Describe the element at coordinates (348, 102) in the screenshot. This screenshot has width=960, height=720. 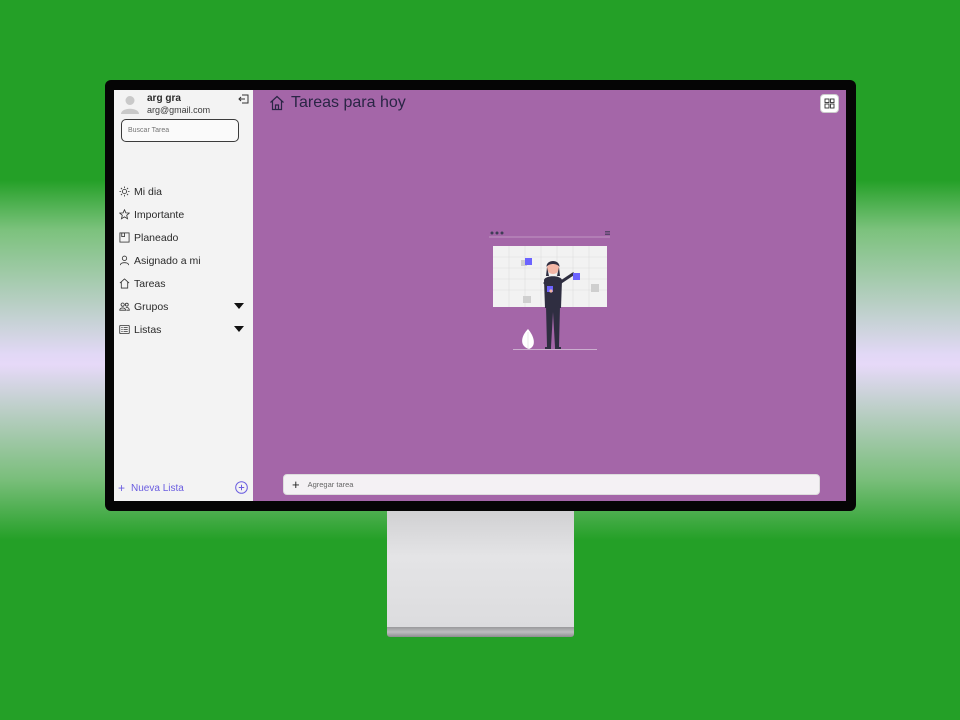
I see `page-title: Tareas para hoy` at that location.